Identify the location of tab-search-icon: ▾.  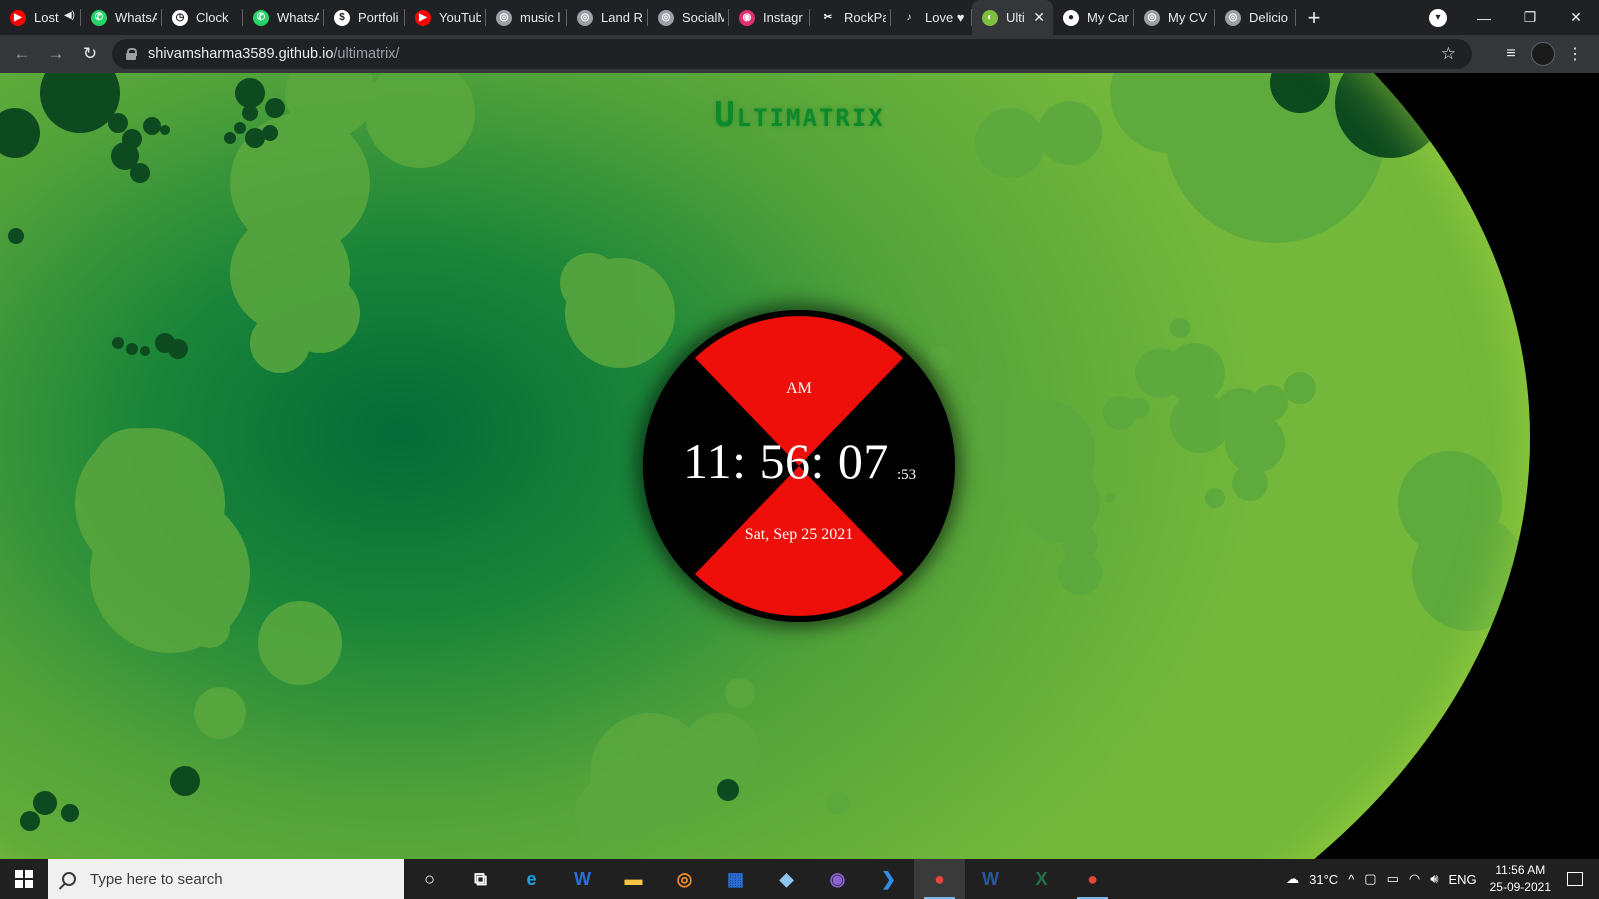
(1438, 17).